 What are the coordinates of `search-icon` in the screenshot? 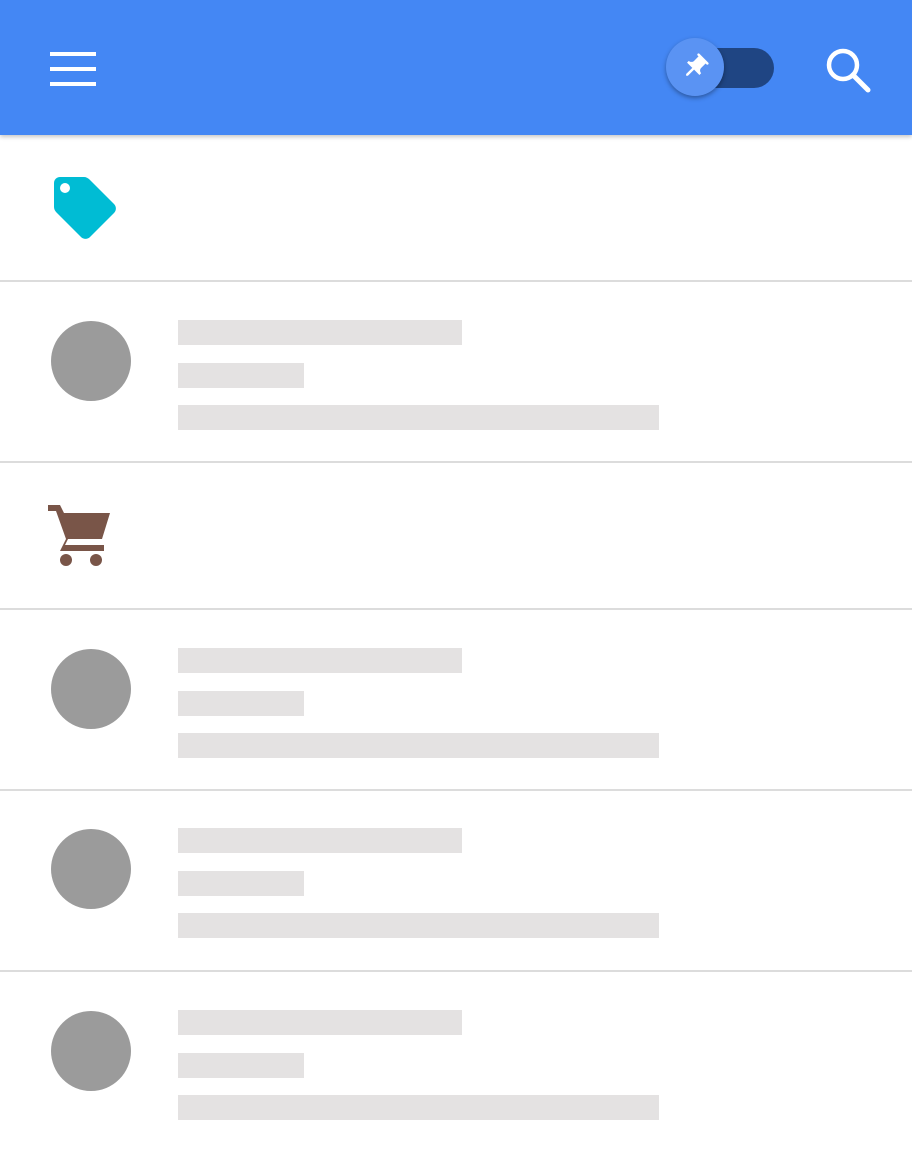 It's located at (848, 70).